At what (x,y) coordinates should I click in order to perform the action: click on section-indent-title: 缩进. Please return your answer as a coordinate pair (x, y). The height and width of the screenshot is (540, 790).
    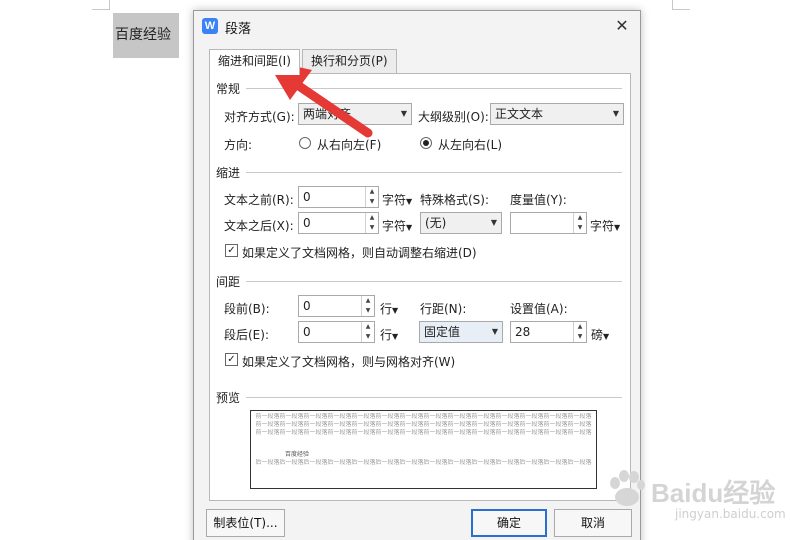
    Looking at the image, I should click on (228, 173).